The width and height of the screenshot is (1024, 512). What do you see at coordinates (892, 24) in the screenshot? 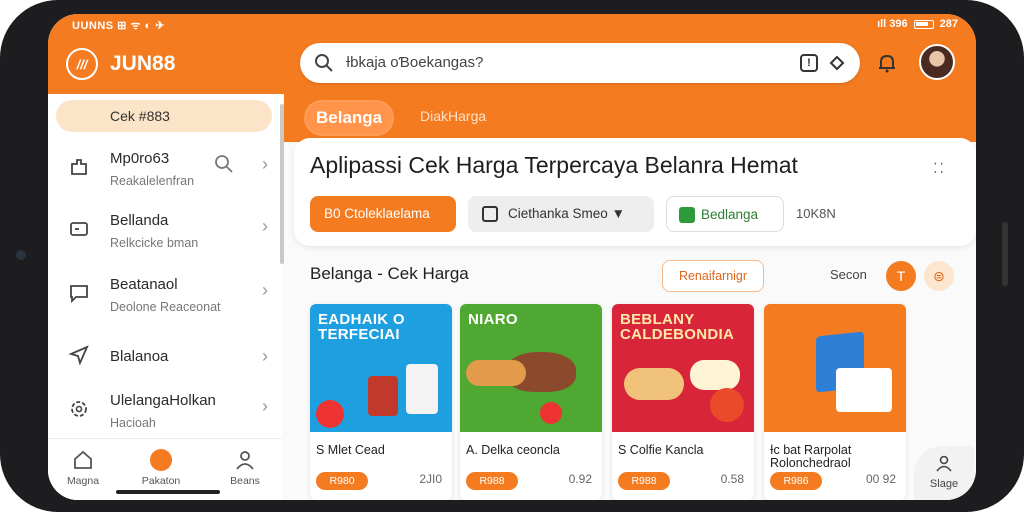
I see `signal-text: ıll 396` at bounding box center [892, 24].